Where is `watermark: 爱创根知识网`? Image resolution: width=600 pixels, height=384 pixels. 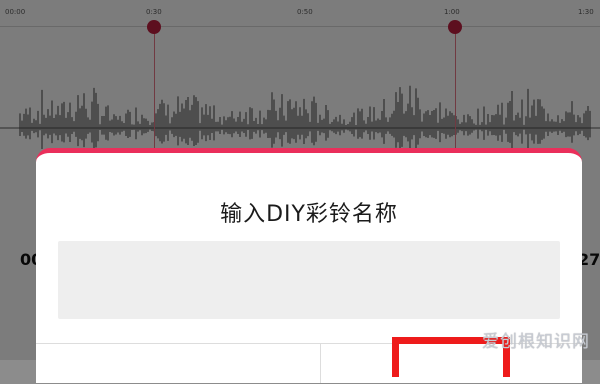
watermark: 爱创根知识网 is located at coordinates (536, 342).